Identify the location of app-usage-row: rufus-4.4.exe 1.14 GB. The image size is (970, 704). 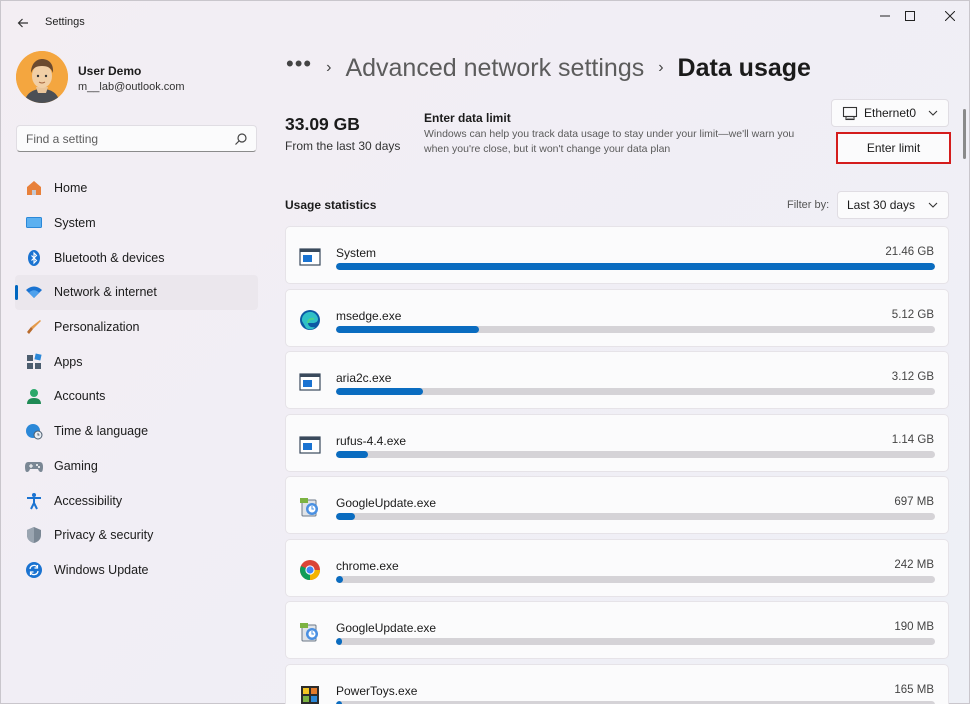
(617, 442).